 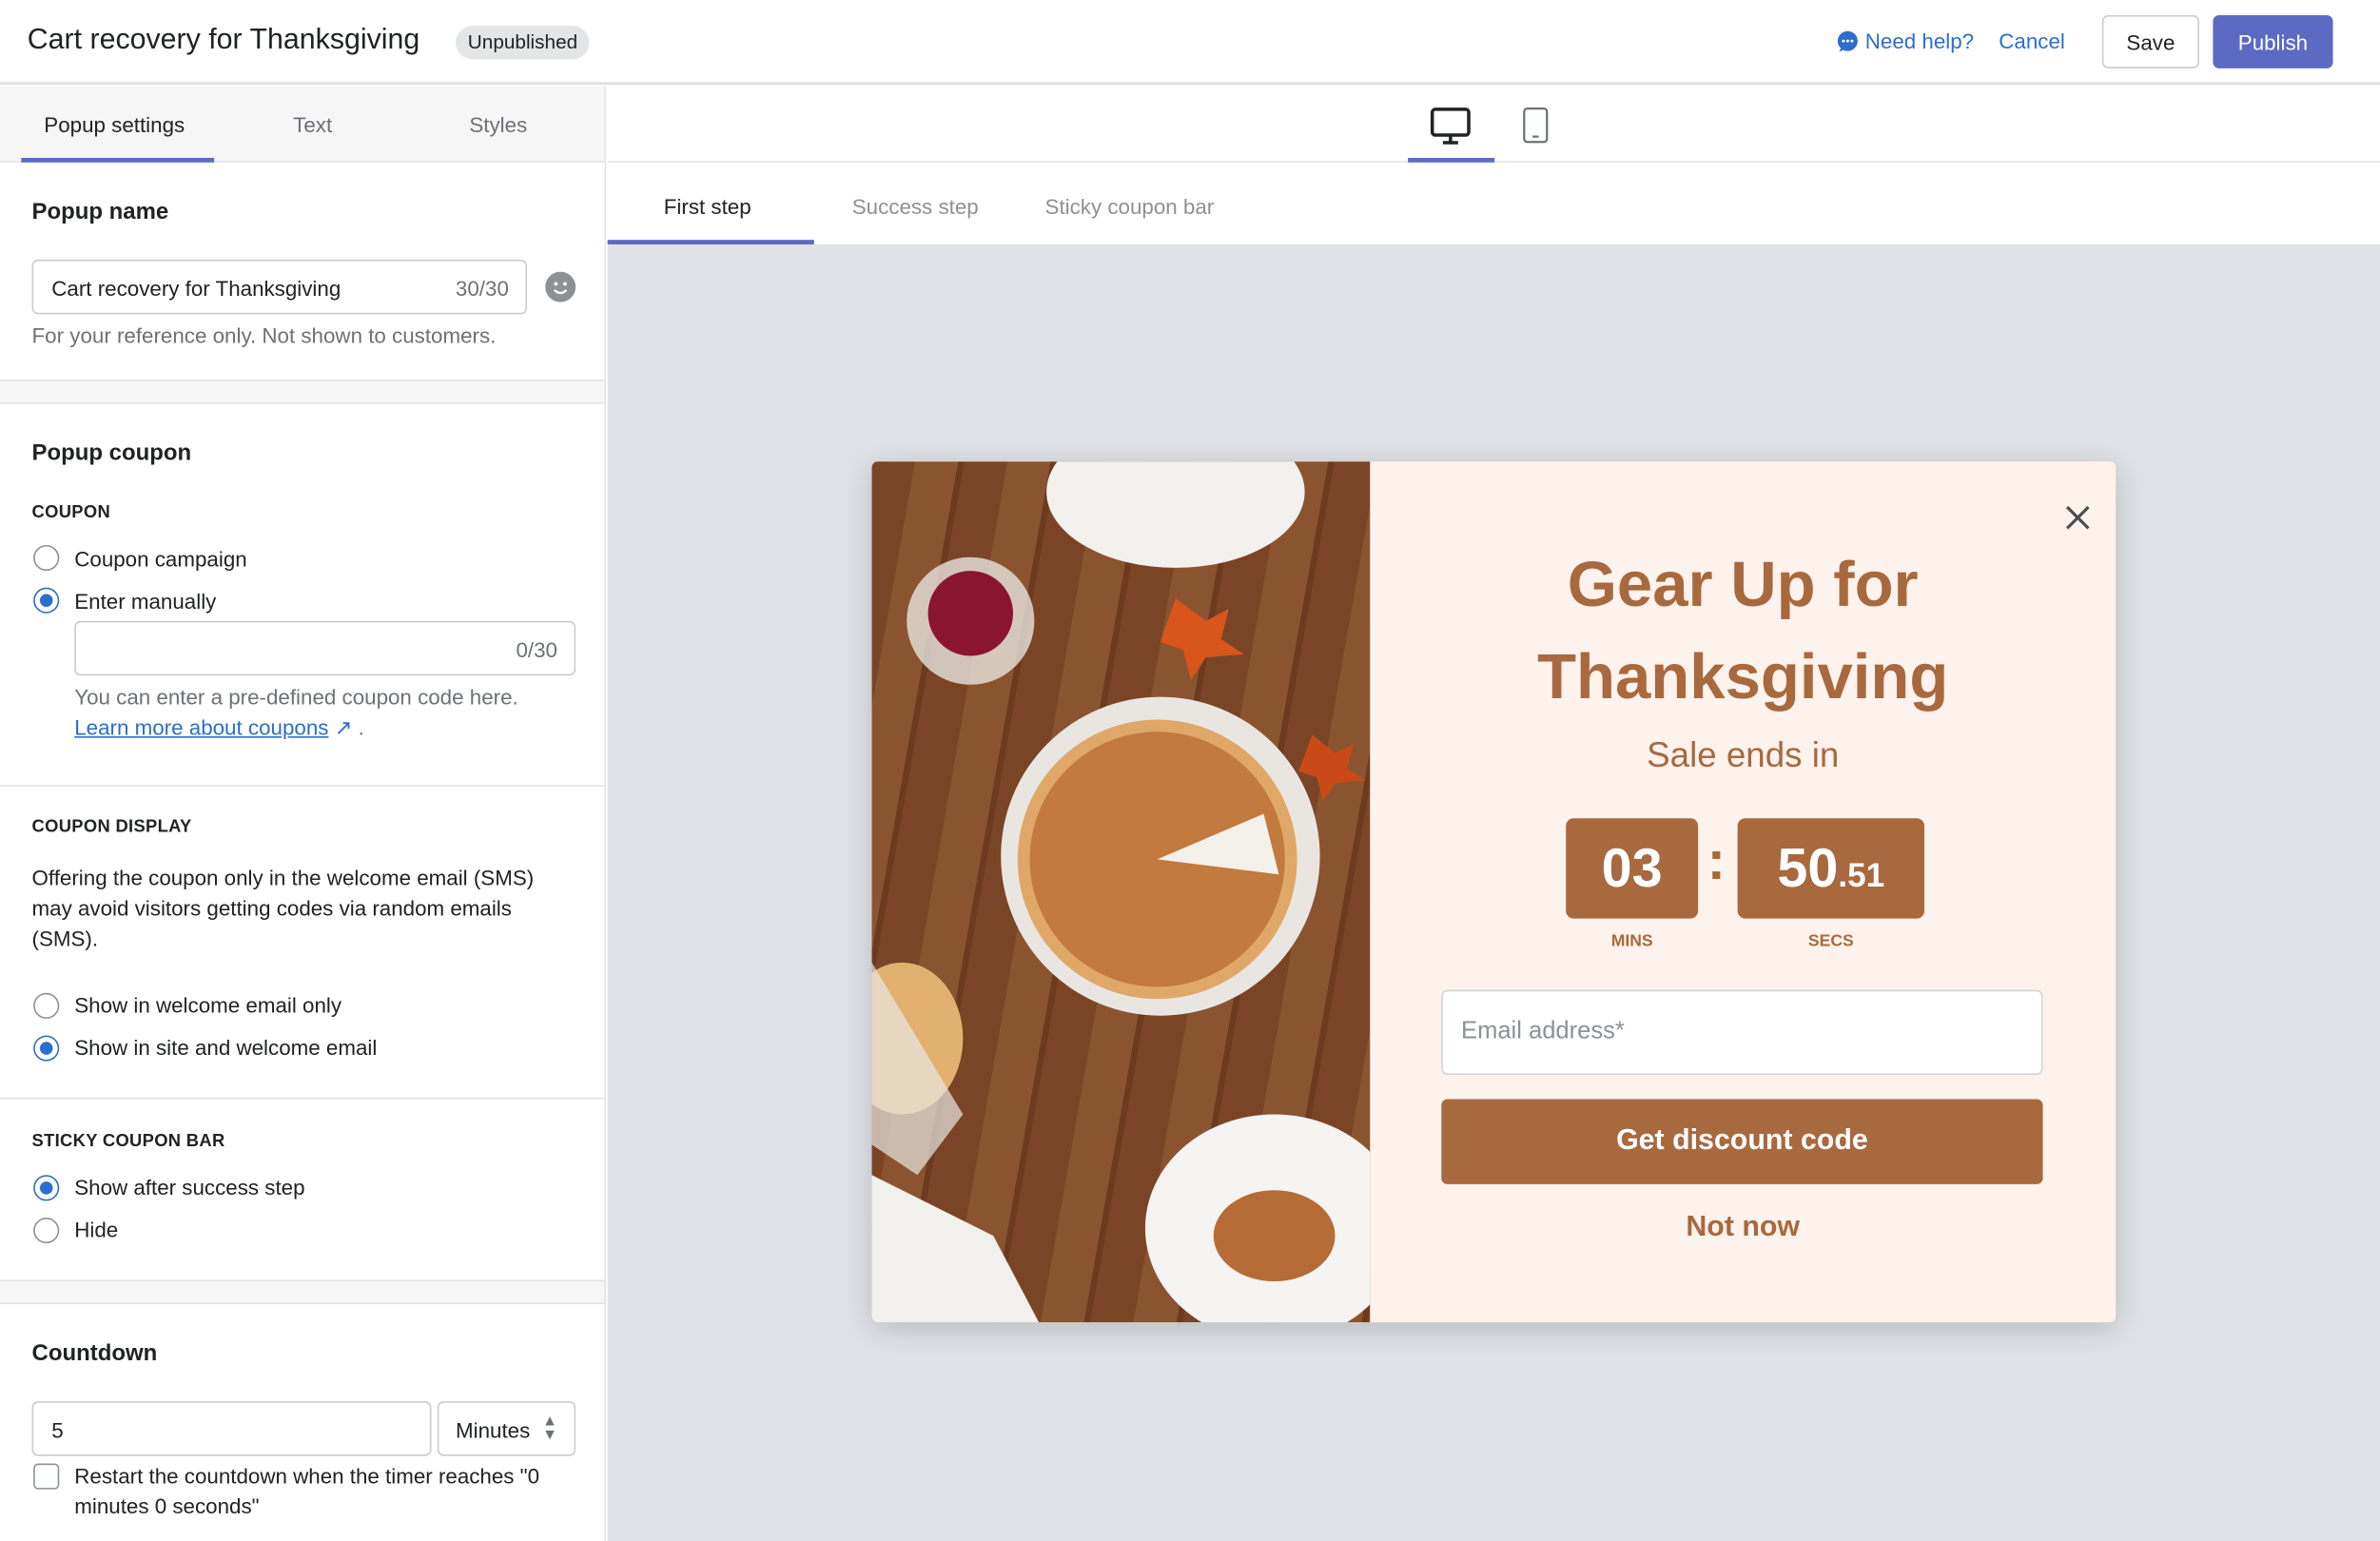 I want to click on mobile-icon, so click(x=1536, y=126).